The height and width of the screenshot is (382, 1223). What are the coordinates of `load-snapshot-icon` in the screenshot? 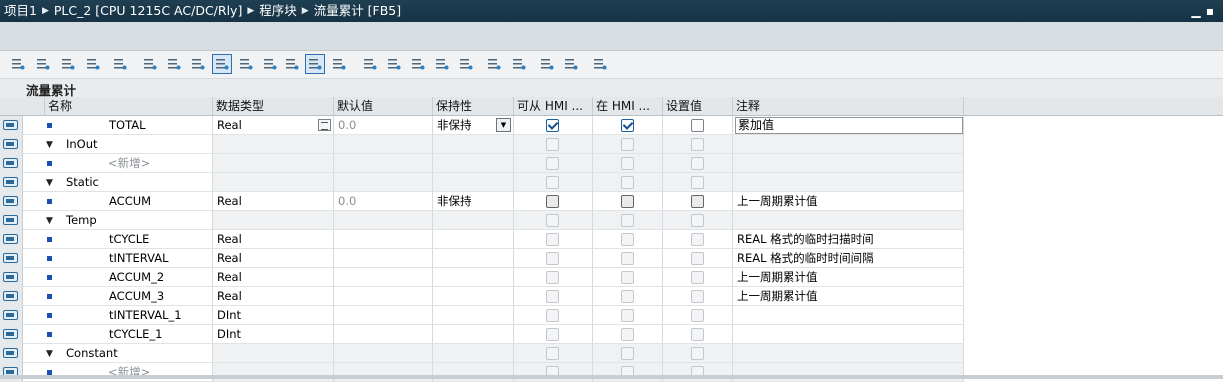 It's located at (418, 64).